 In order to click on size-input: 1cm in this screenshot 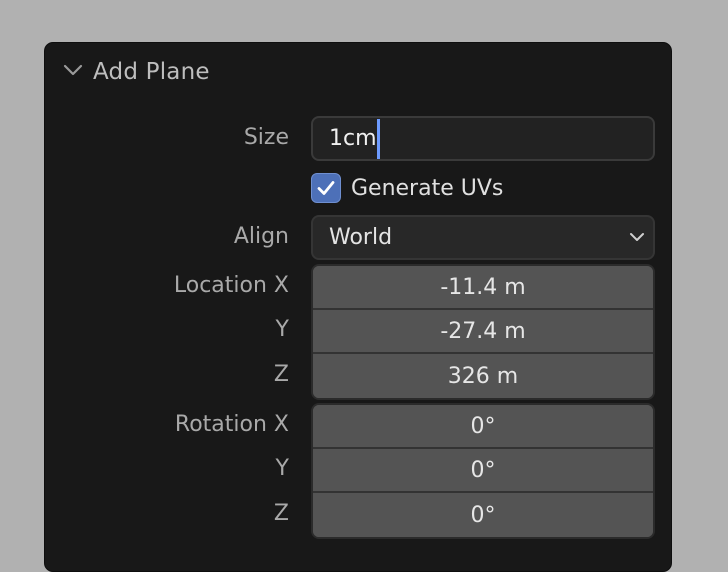, I will do `click(483, 138)`.